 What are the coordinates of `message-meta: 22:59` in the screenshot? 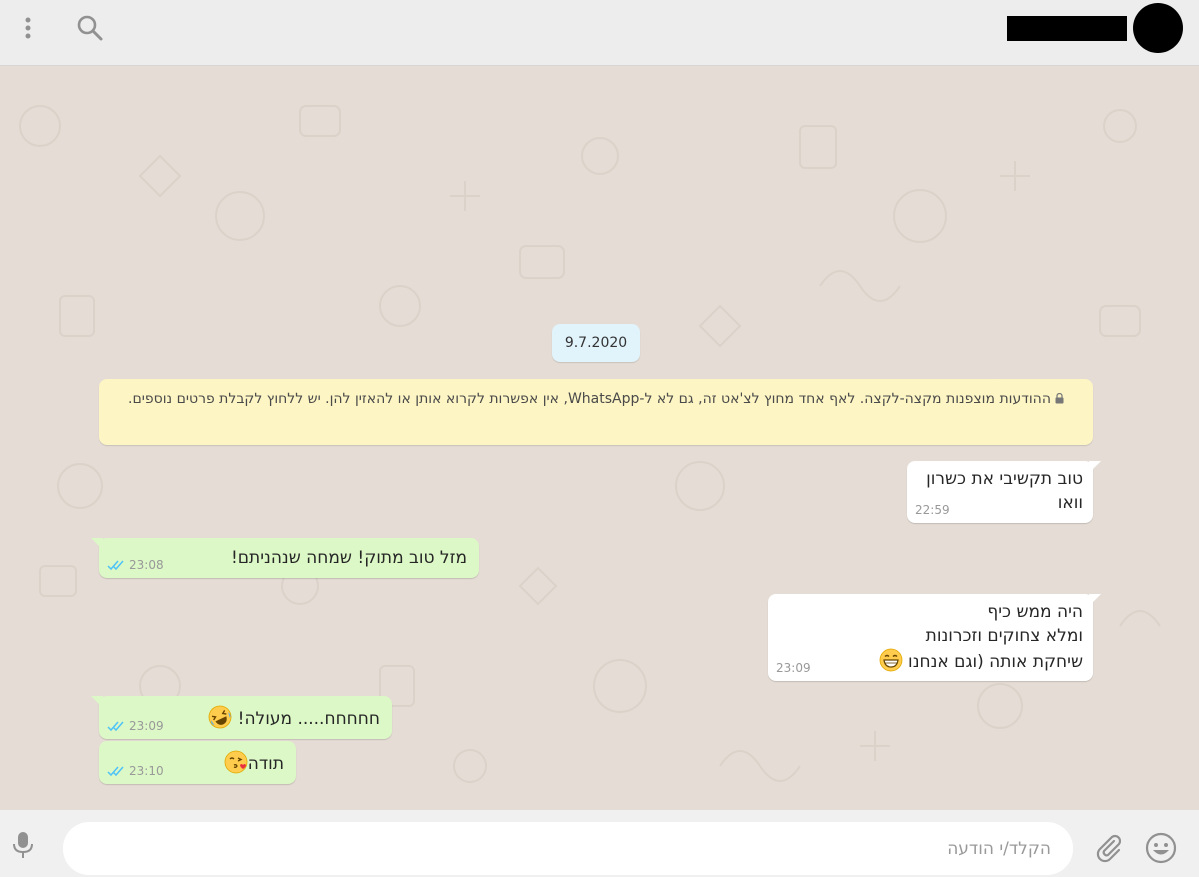 It's located at (932, 510).